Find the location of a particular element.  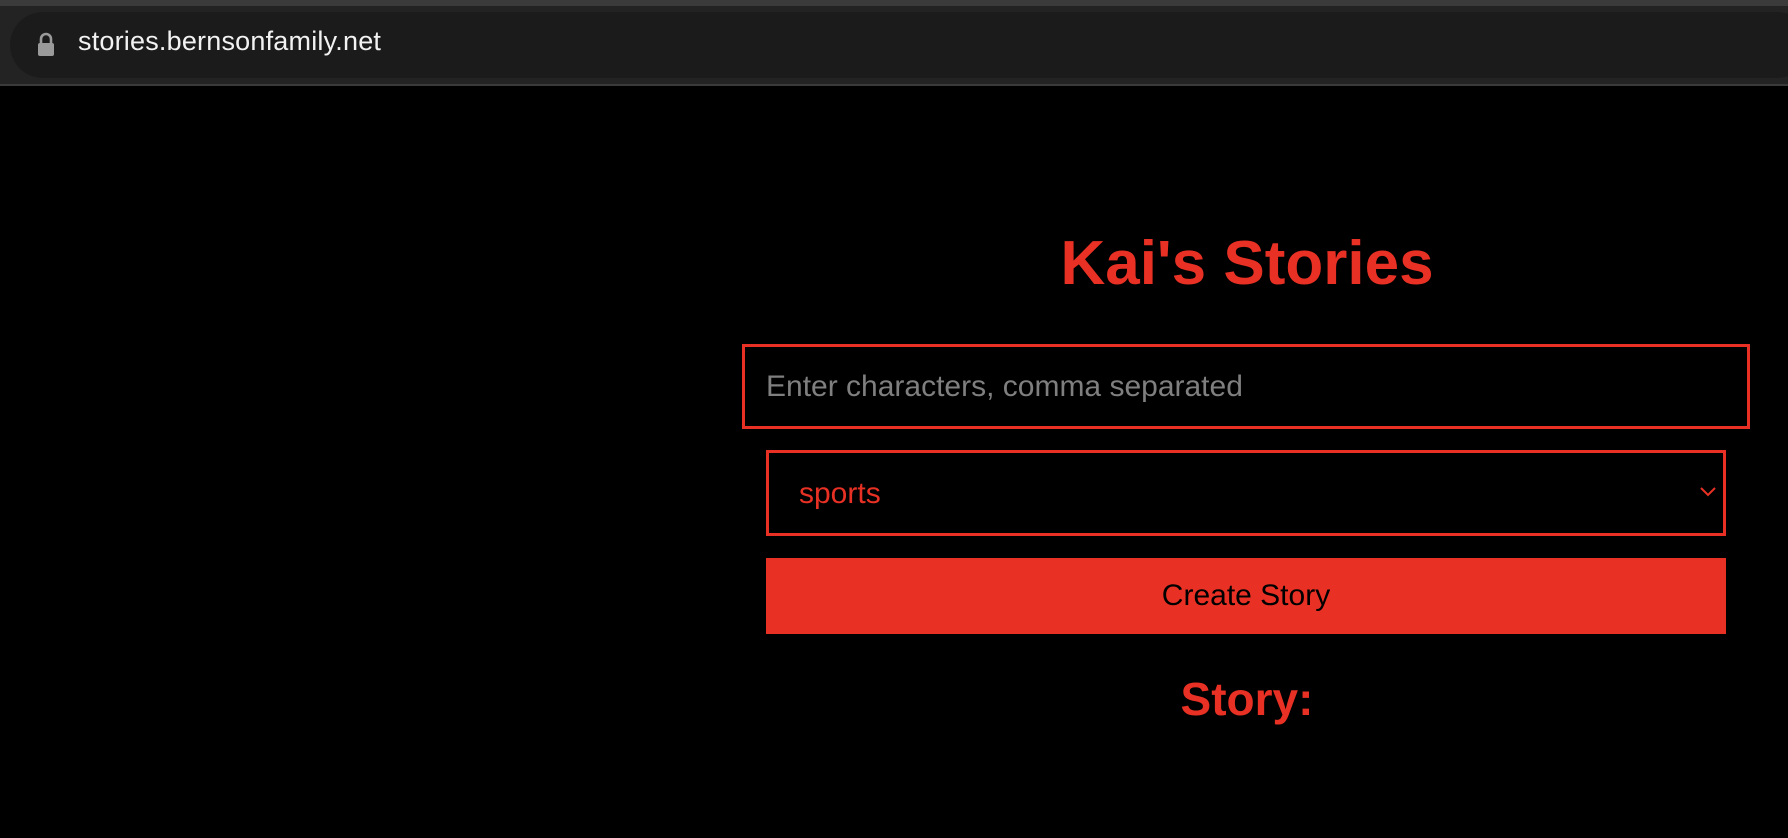

browser-top-strip is located at coordinates (894, 3).